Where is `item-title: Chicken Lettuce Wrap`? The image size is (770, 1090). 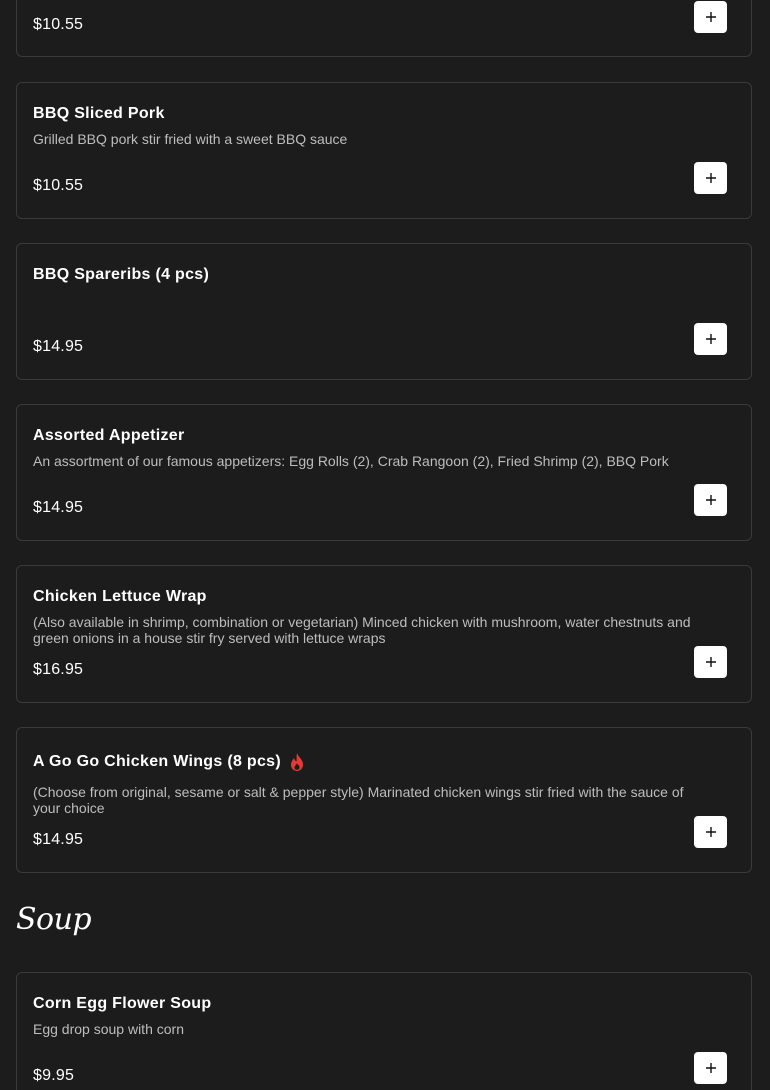
item-title: Chicken Lettuce Wrap is located at coordinates (120, 597).